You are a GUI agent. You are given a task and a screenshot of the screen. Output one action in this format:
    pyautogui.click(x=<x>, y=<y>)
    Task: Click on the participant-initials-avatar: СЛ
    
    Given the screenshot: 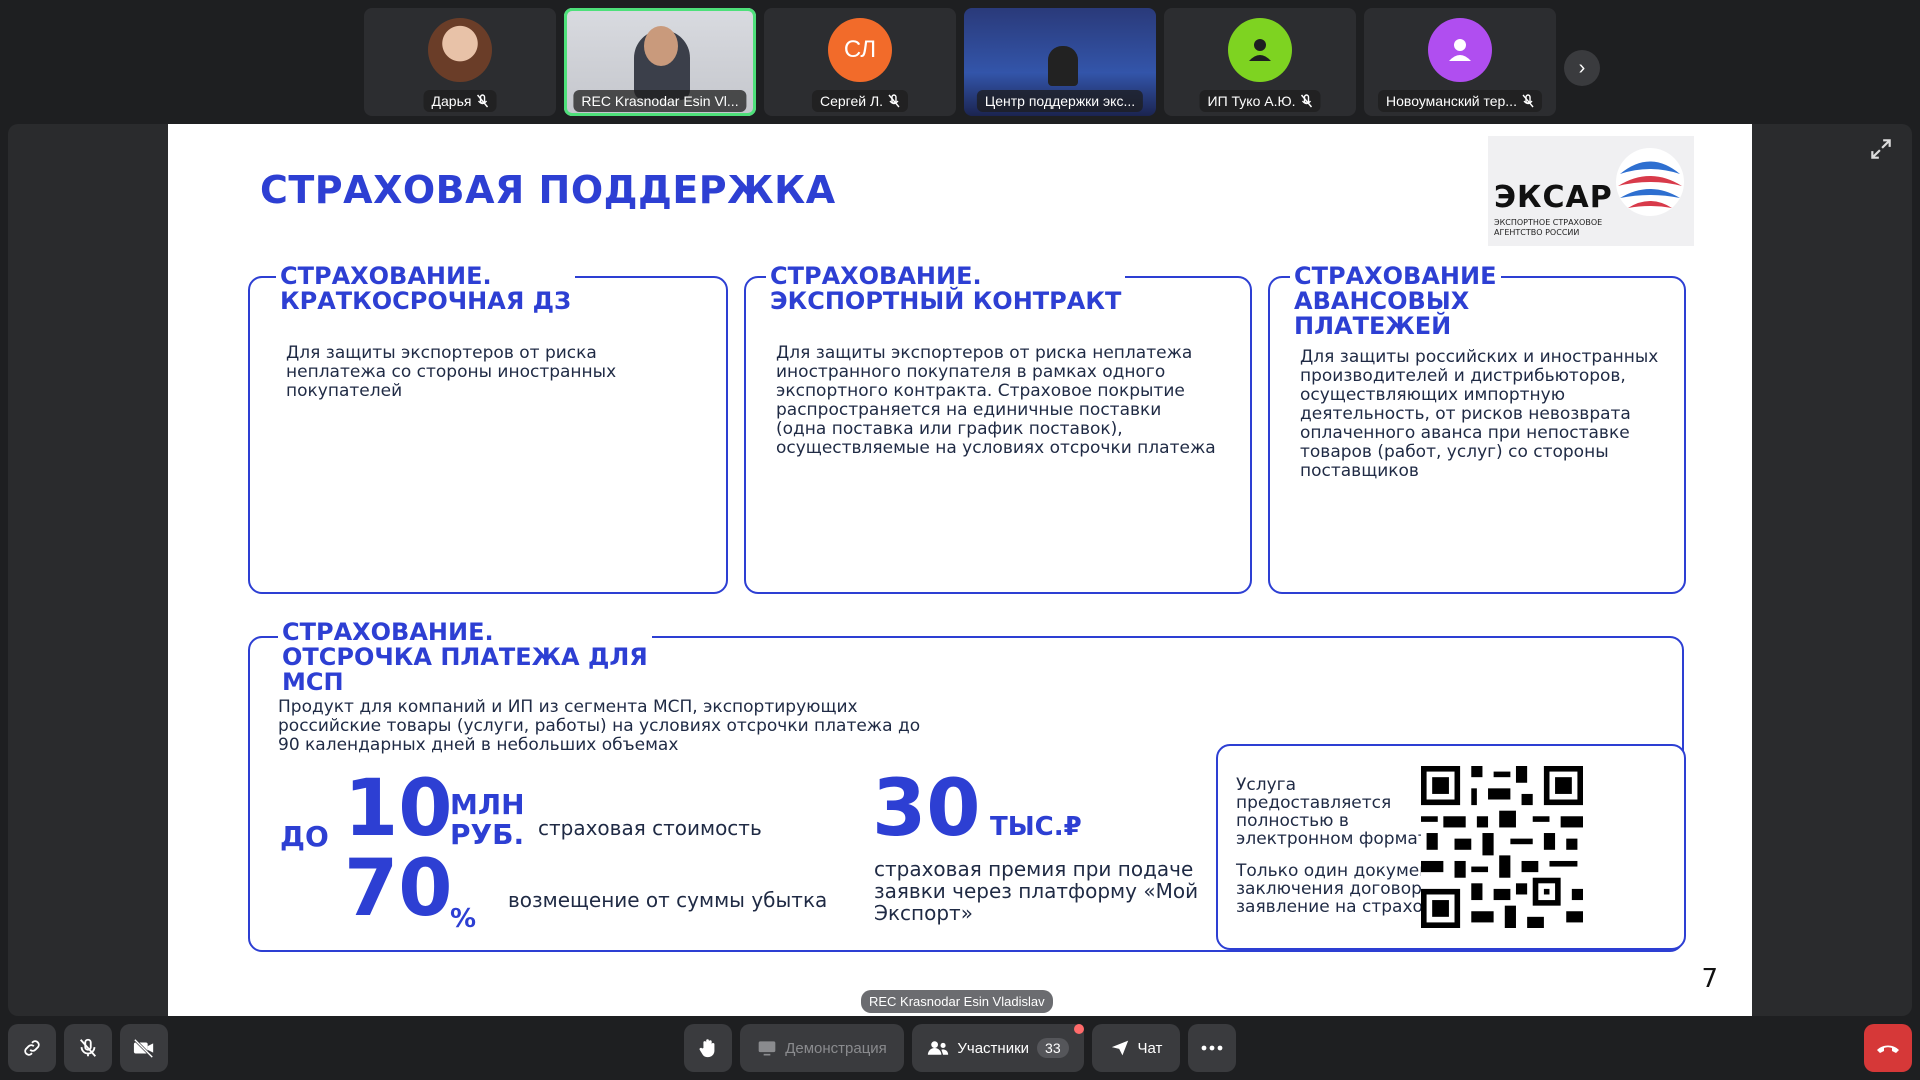 What is the action you would take?
    pyautogui.click(x=860, y=50)
    